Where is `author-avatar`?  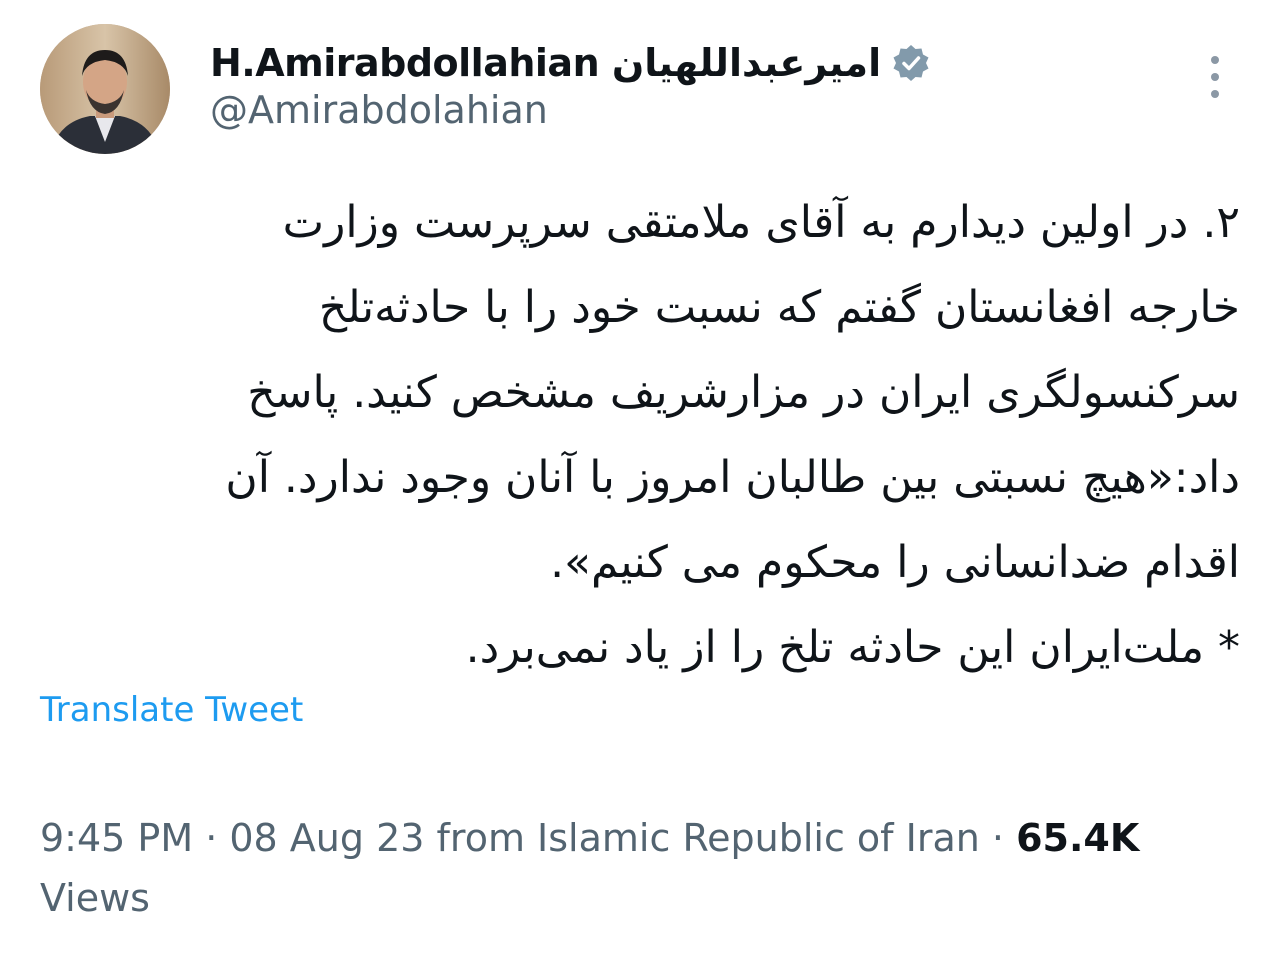
author-avatar is located at coordinates (105, 89).